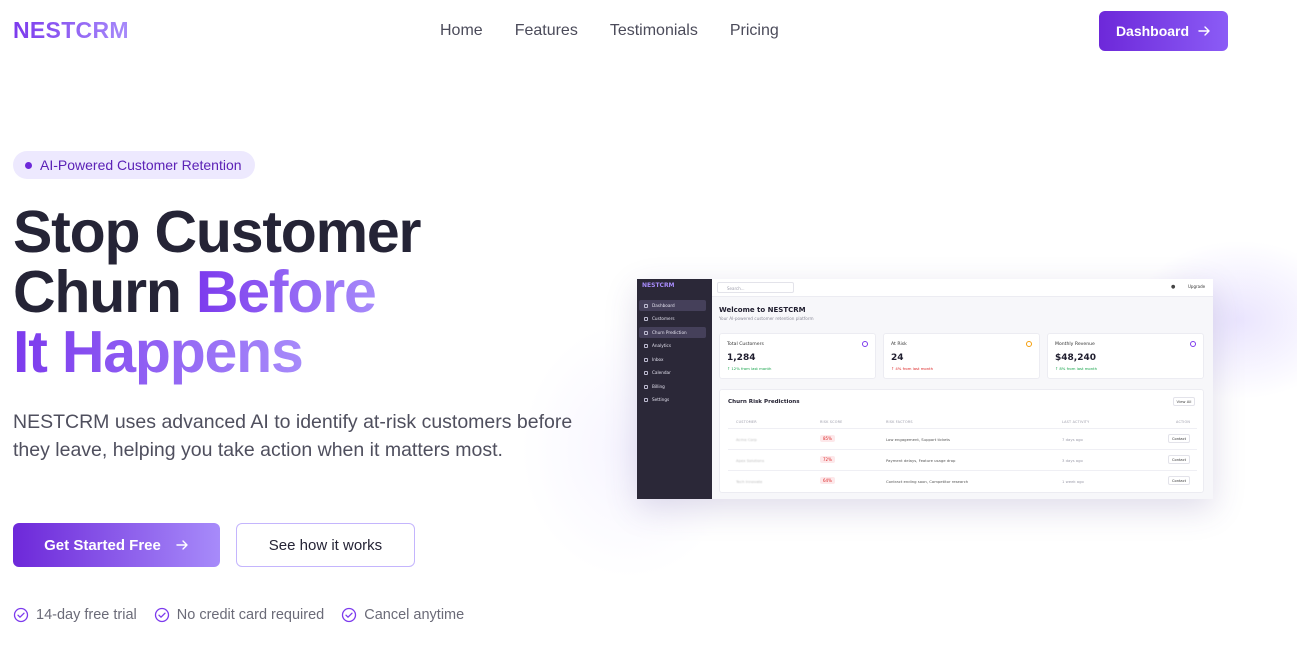 The image size is (1297, 652). What do you see at coordinates (646, 305) in the screenshot?
I see `home-icon` at bounding box center [646, 305].